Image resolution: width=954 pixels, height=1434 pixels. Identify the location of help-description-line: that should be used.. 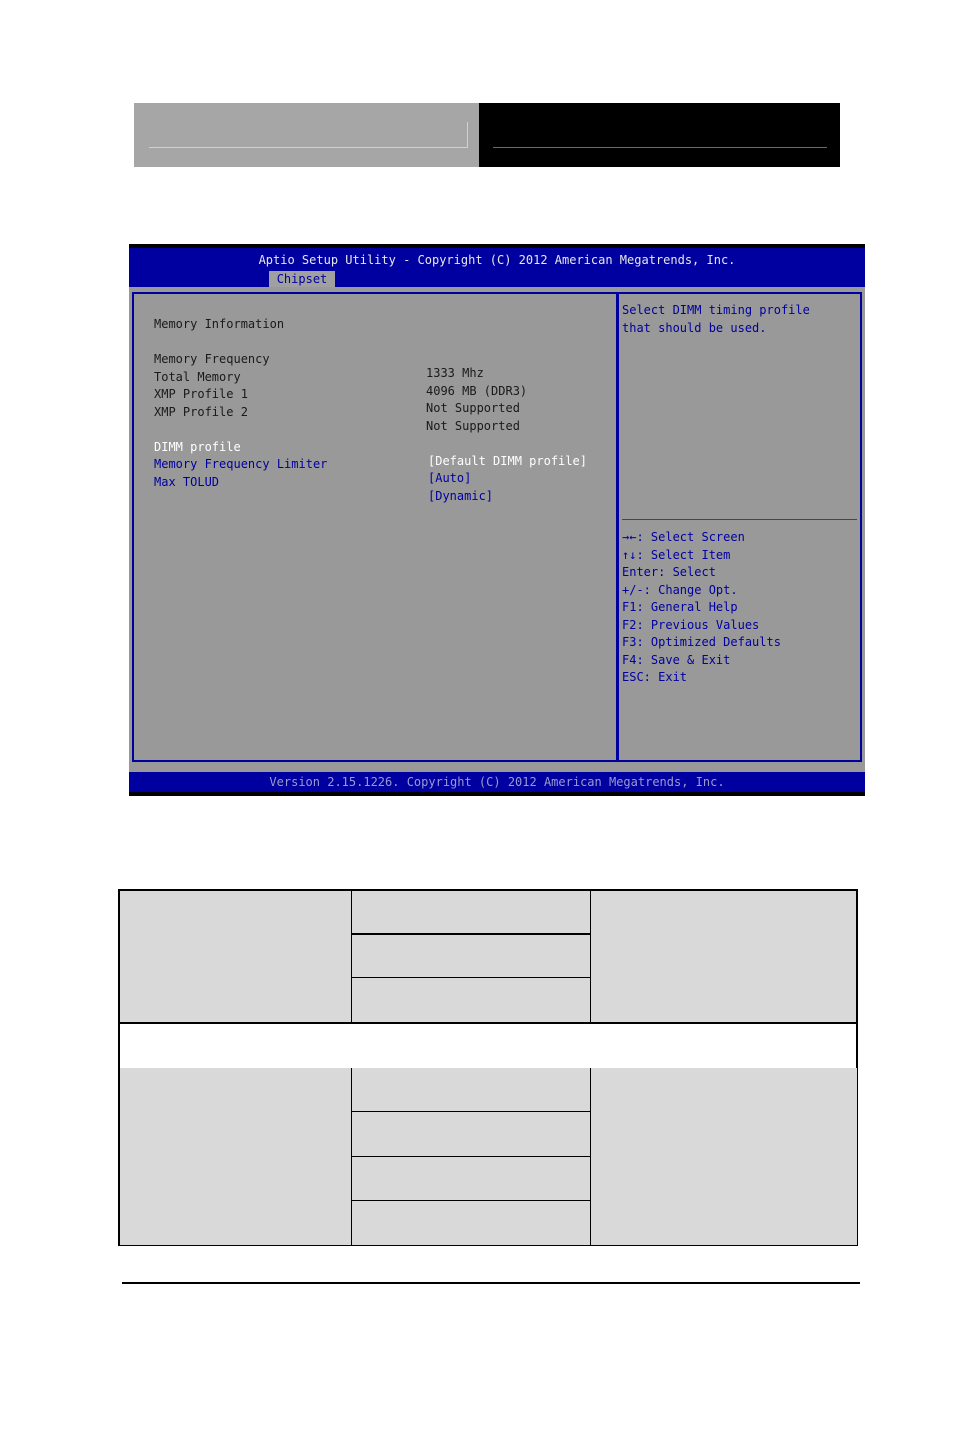
(694, 328).